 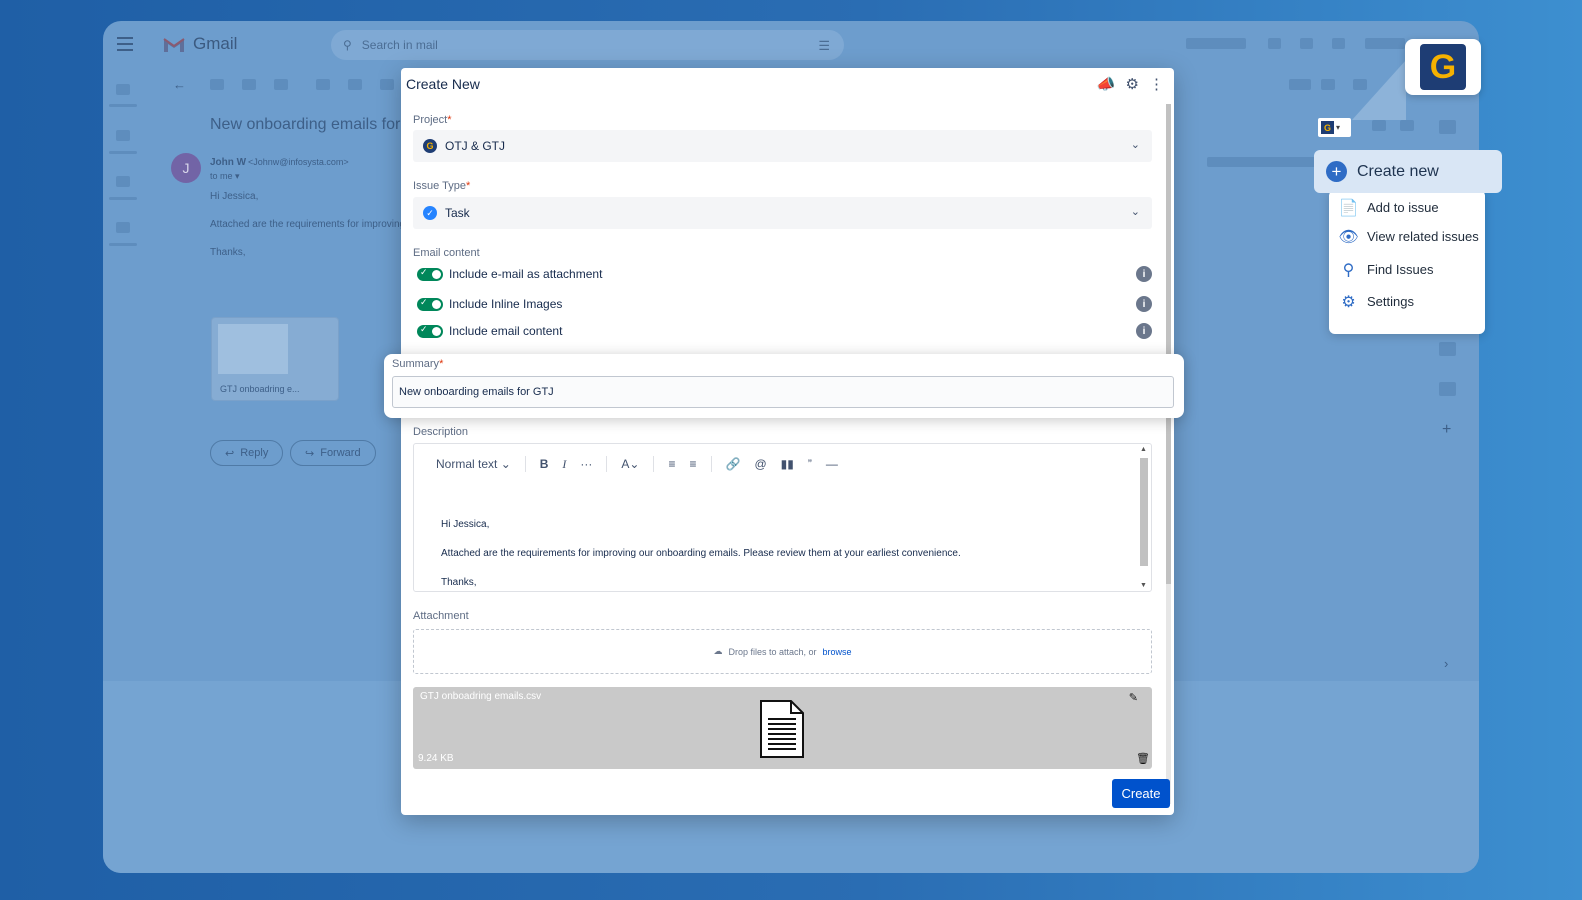 What do you see at coordinates (228, 162) in the screenshot?
I see `sender-name: John W` at bounding box center [228, 162].